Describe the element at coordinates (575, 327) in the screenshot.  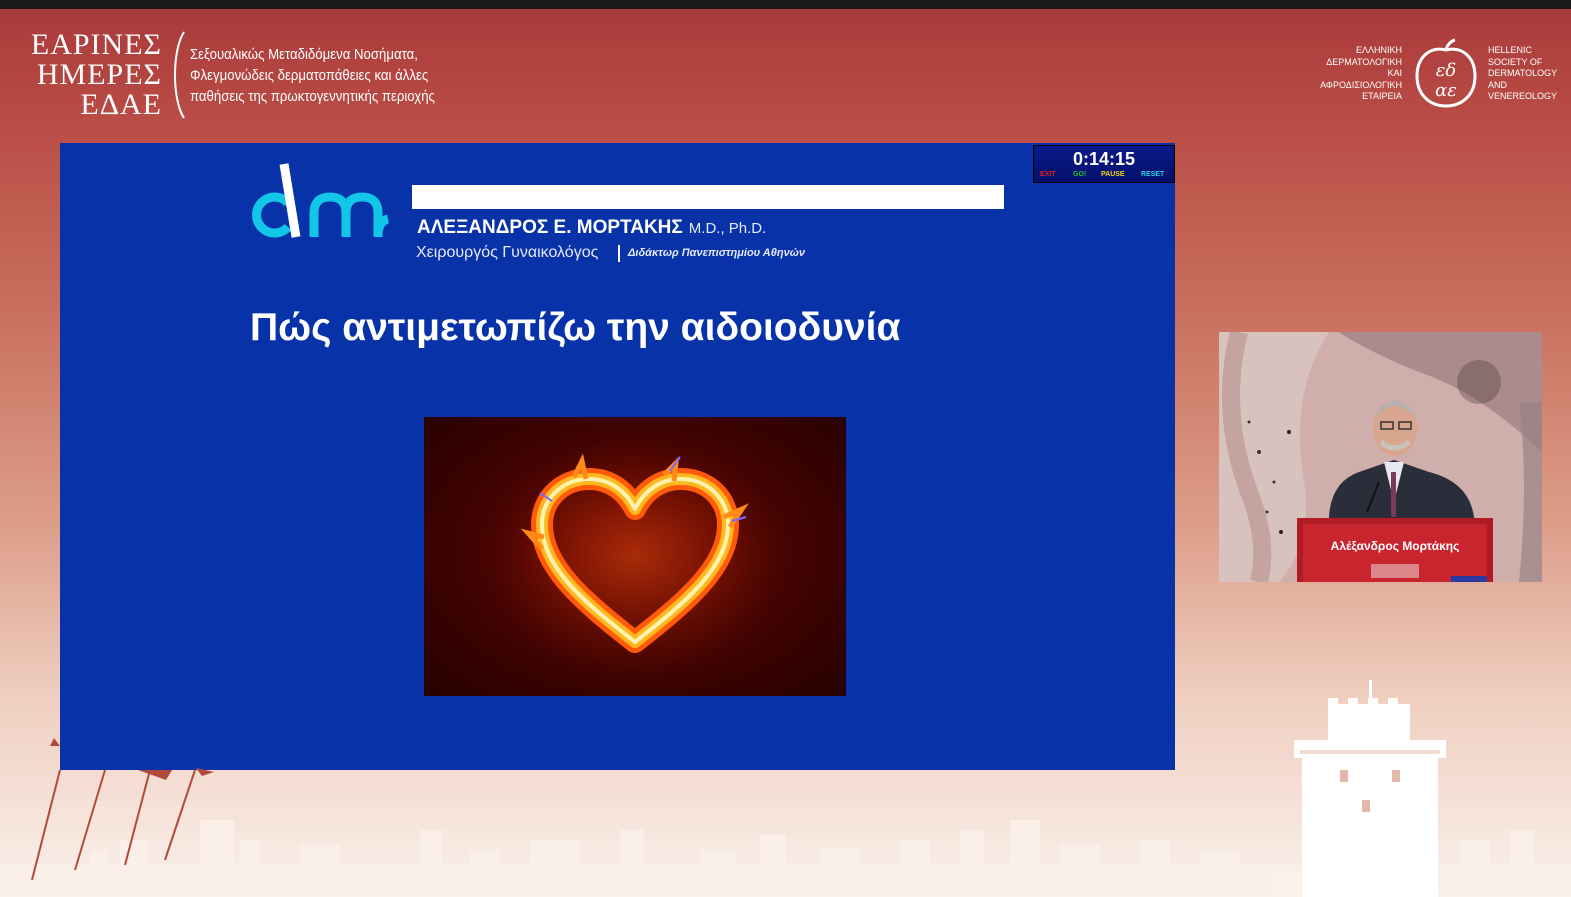
I see `slide-title: Πώς αντιμετωπίζω την αιδοιοδυνία` at that location.